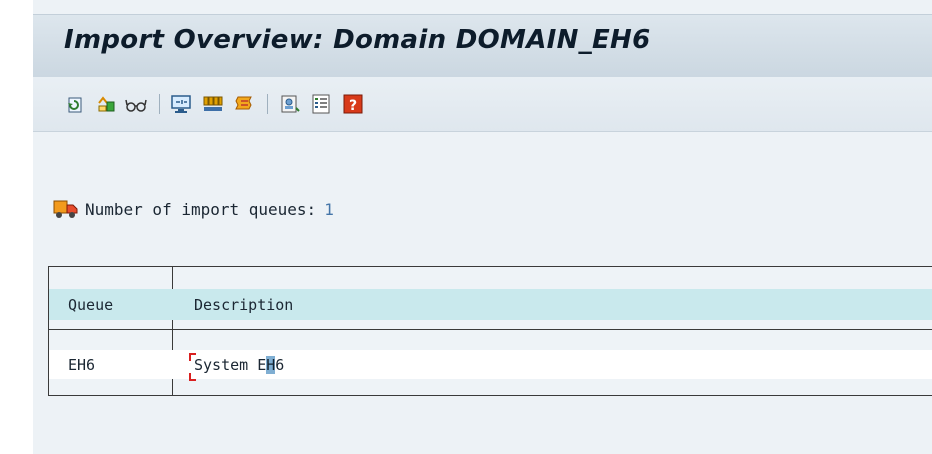 Image resolution: width=932 pixels, height=454 pixels. I want to click on system-icon, so click(290, 104).